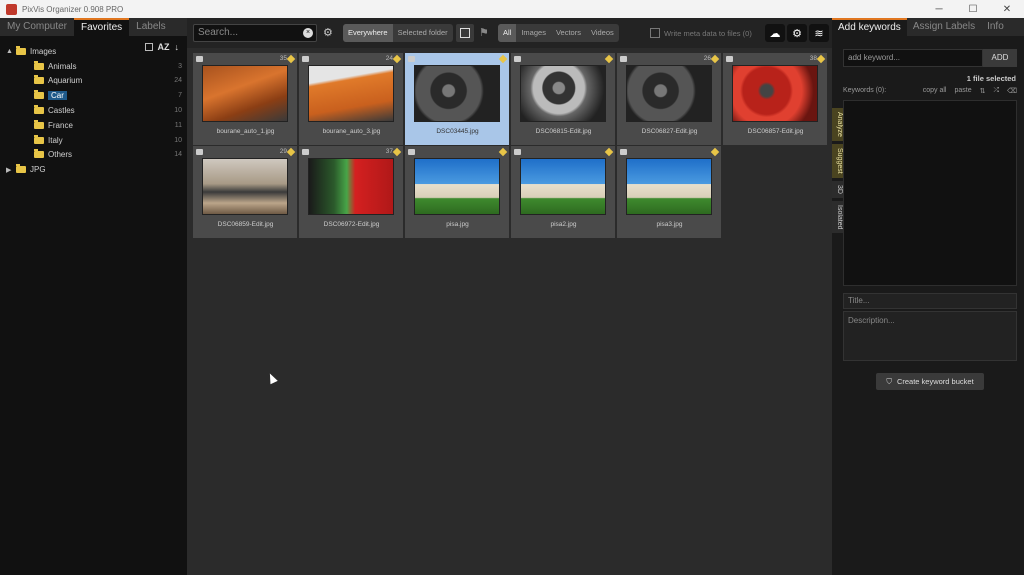 This screenshot has width=1024, height=575. Describe the element at coordinates (973, 9) in the screenshot. I see `maximize-button: ☐` at that location.